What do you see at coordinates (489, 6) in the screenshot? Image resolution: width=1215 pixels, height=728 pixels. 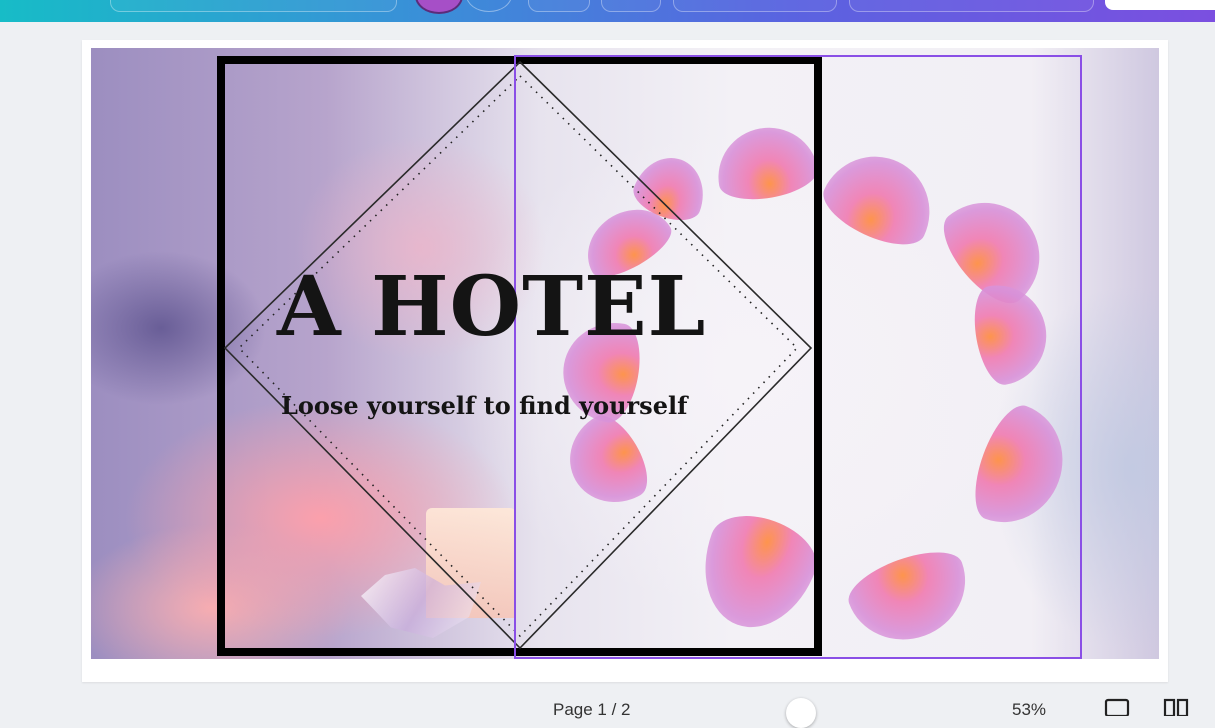 I see `toolbar-round-button` at bounding box center [489, 6].